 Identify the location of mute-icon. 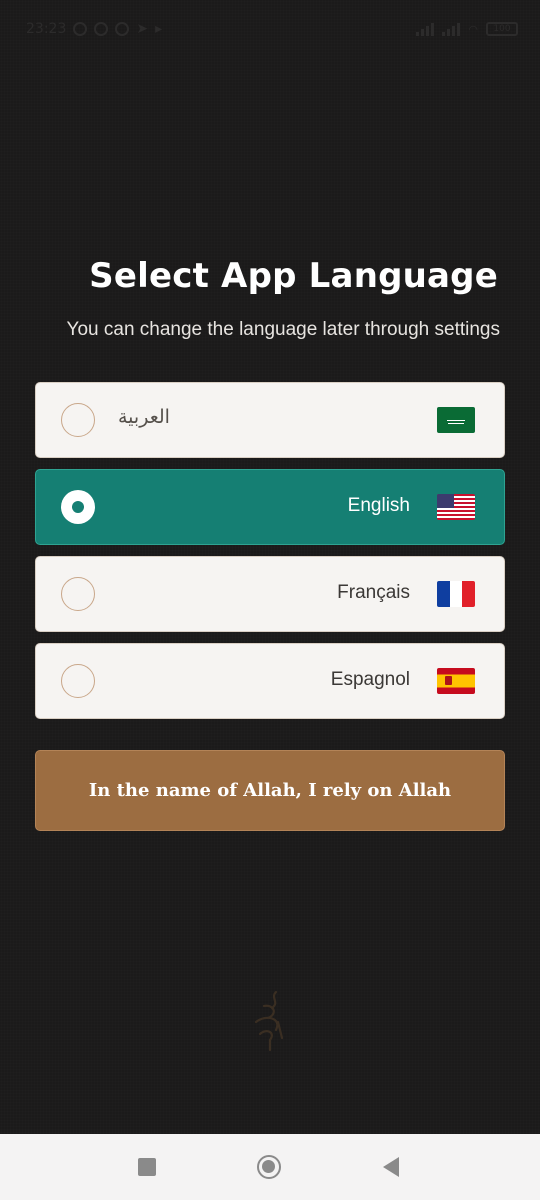
(80, 29).